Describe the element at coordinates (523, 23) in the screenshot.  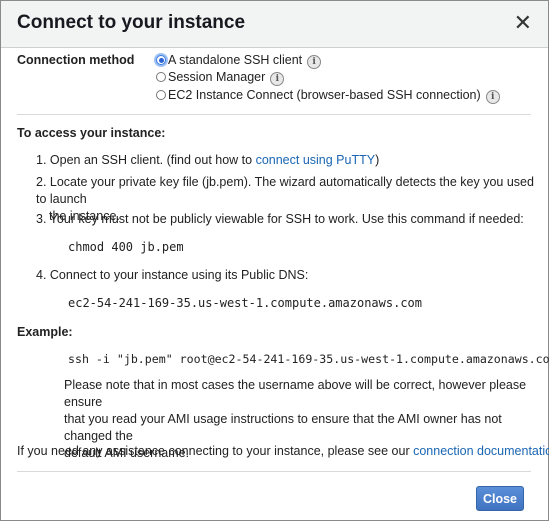
I see `close-icon: ✕` at that location.